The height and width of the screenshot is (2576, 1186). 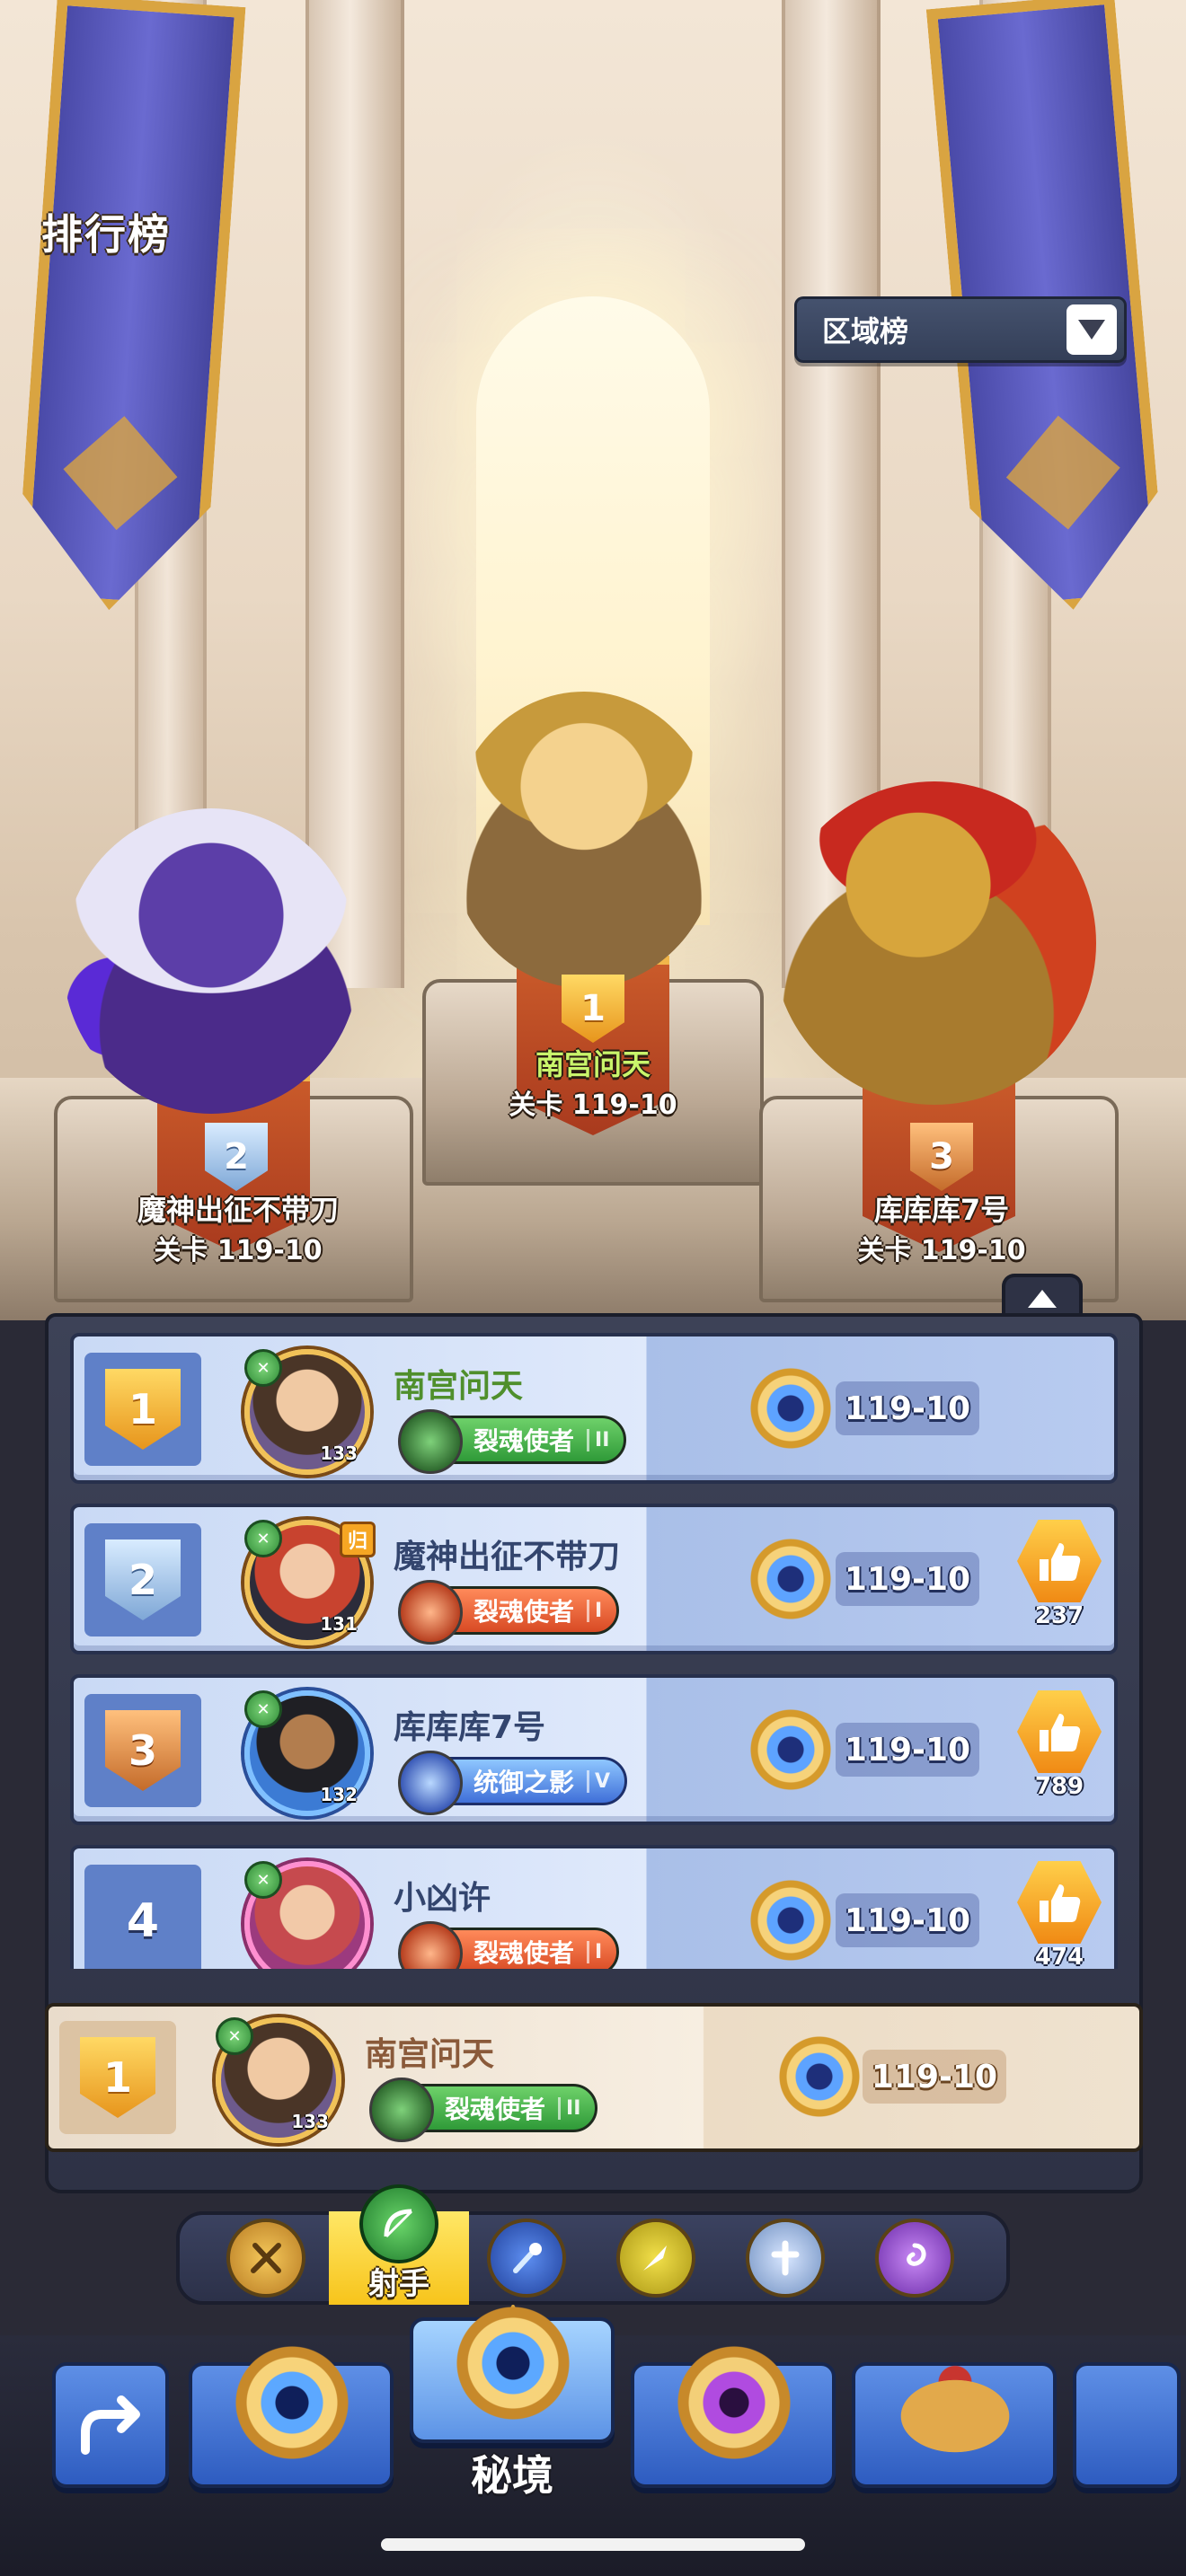 I want to click on podium-name-3: 库库库7号, so click(x=942, y=1210).